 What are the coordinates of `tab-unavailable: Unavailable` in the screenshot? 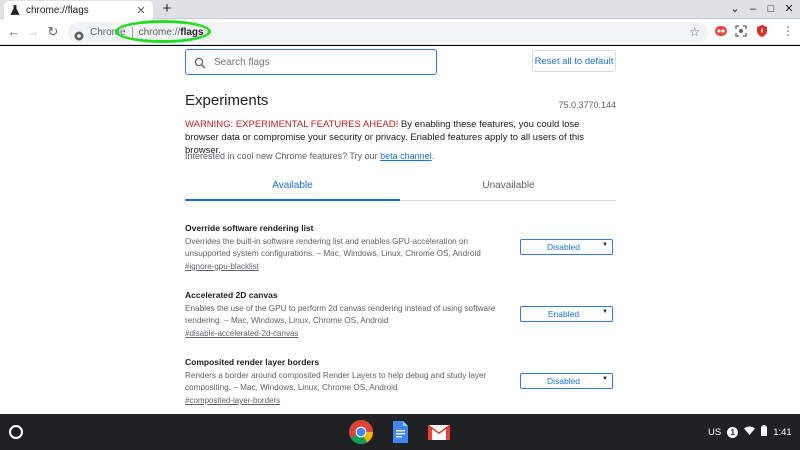 It's located at (508, 186).